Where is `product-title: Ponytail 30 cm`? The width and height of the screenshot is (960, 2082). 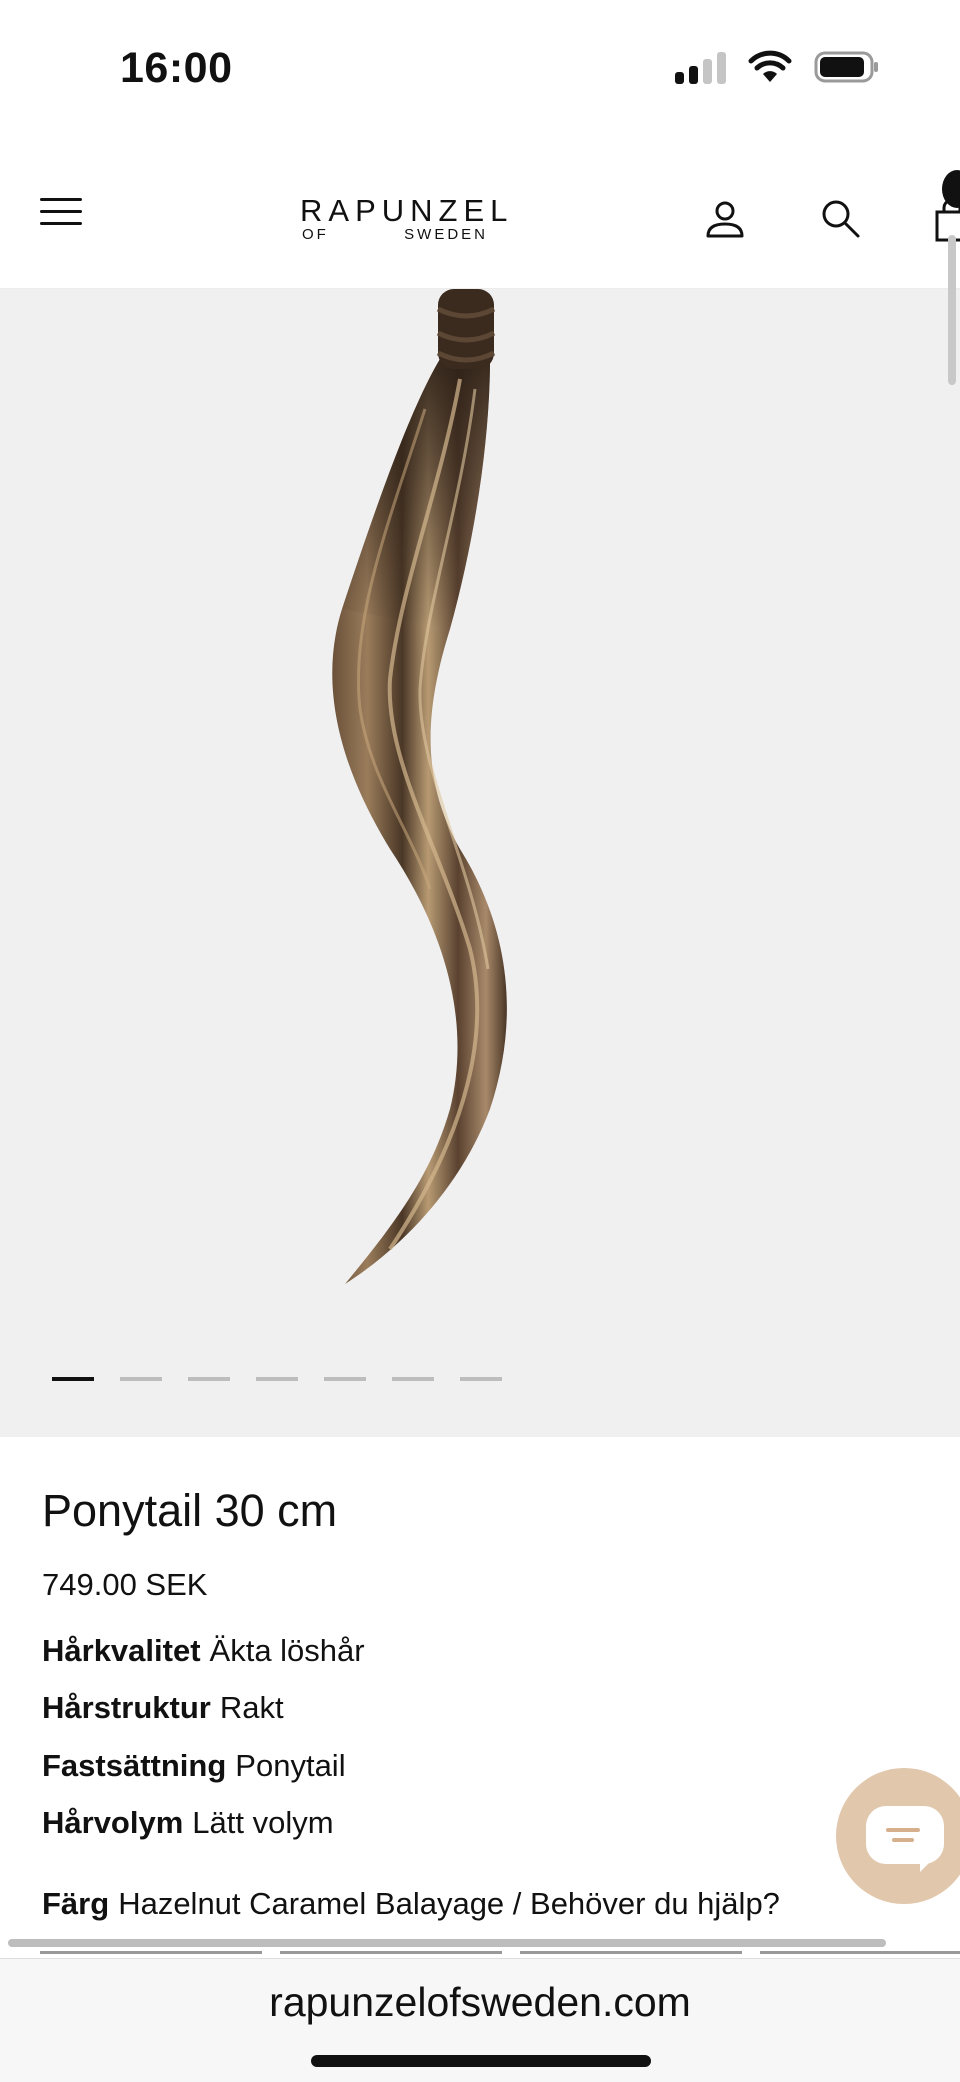
product-title: Ponytail 30 cm is located at coordinates (190, 1510).